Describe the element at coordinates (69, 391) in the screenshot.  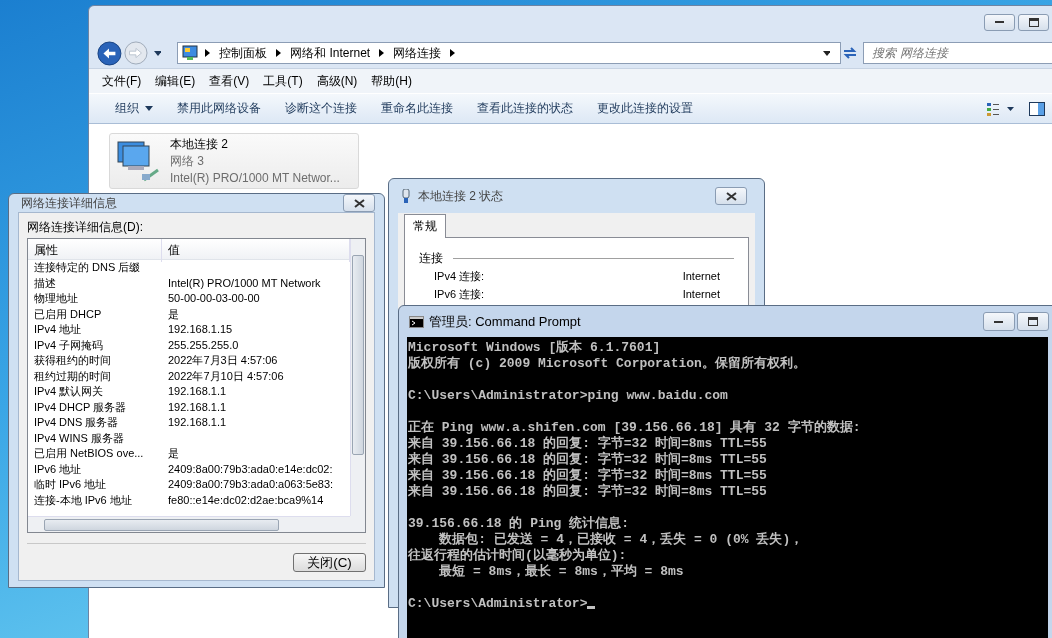
I see `table-cell-text: IPv4 默认网关` at that location.